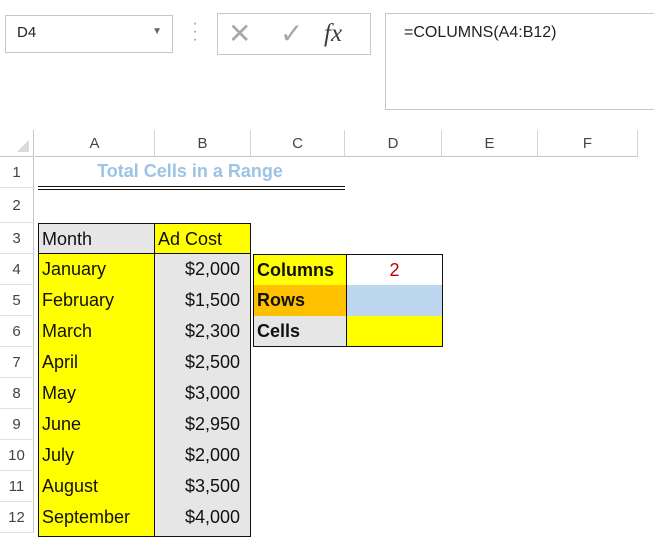 The image size is (654, 542). What do you see at coordinates (89, 34) in the screenshot?
I see `name-box: D4 ▼` at bounding box center [89, 34].